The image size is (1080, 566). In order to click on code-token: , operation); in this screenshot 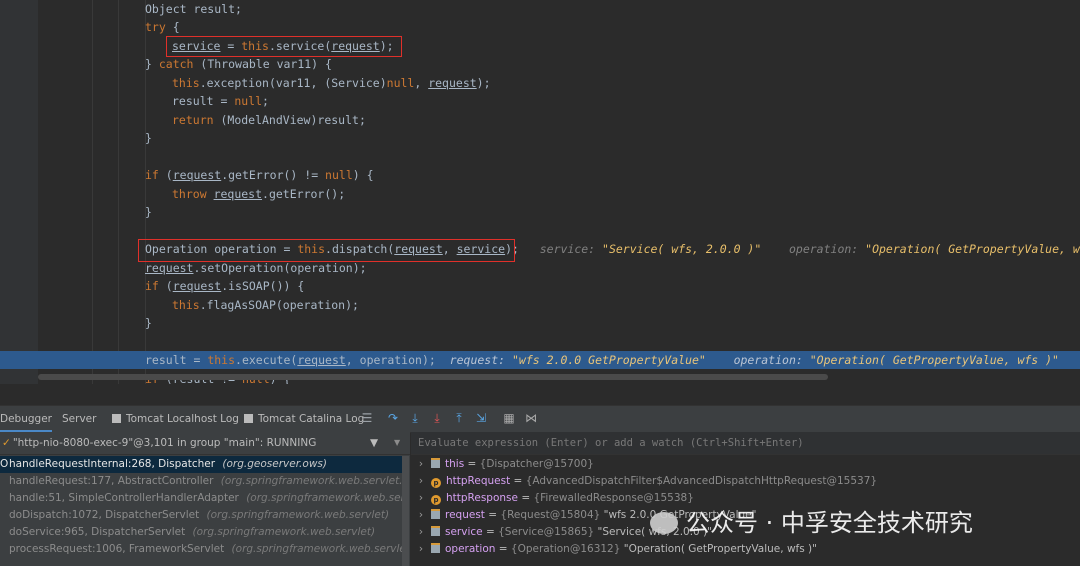, I will do `click(390, 360)`.